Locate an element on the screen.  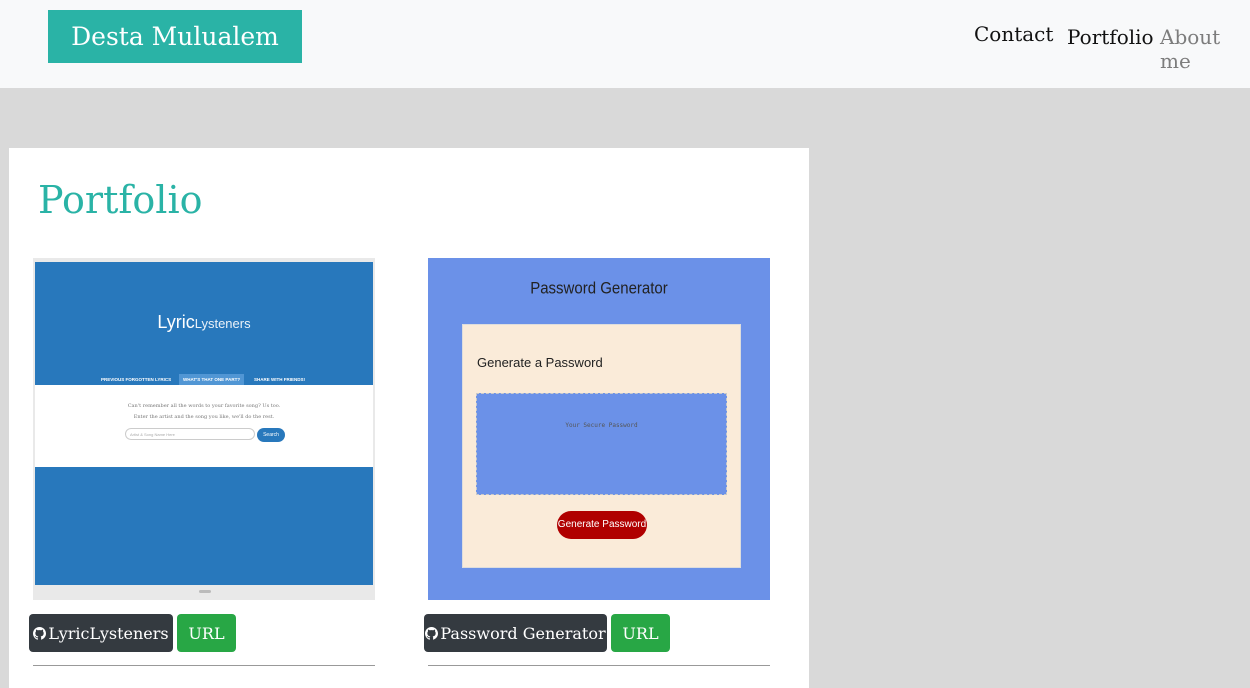
brand-link: Desta Mulualem is located at coordinates (175, 36).